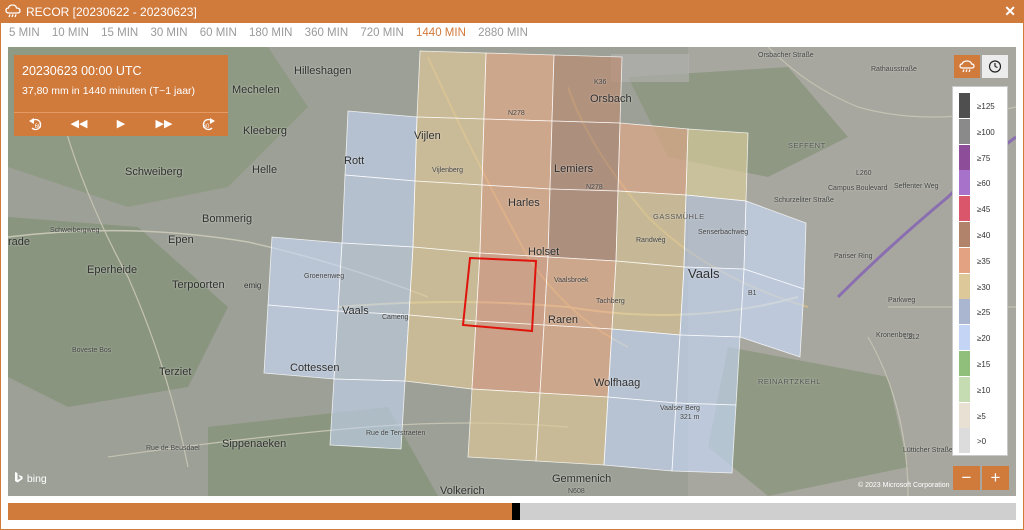  What do you see at coordinates (75, 230) in the screenshot?
I see `map-road-schweibergweg: Schweibergweg` at bounding box center [75, 230].